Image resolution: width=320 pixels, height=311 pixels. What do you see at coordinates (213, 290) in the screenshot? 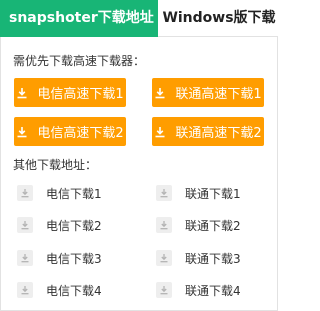
I see `link-label: 联通下载4` at bounding box center [213, 290].